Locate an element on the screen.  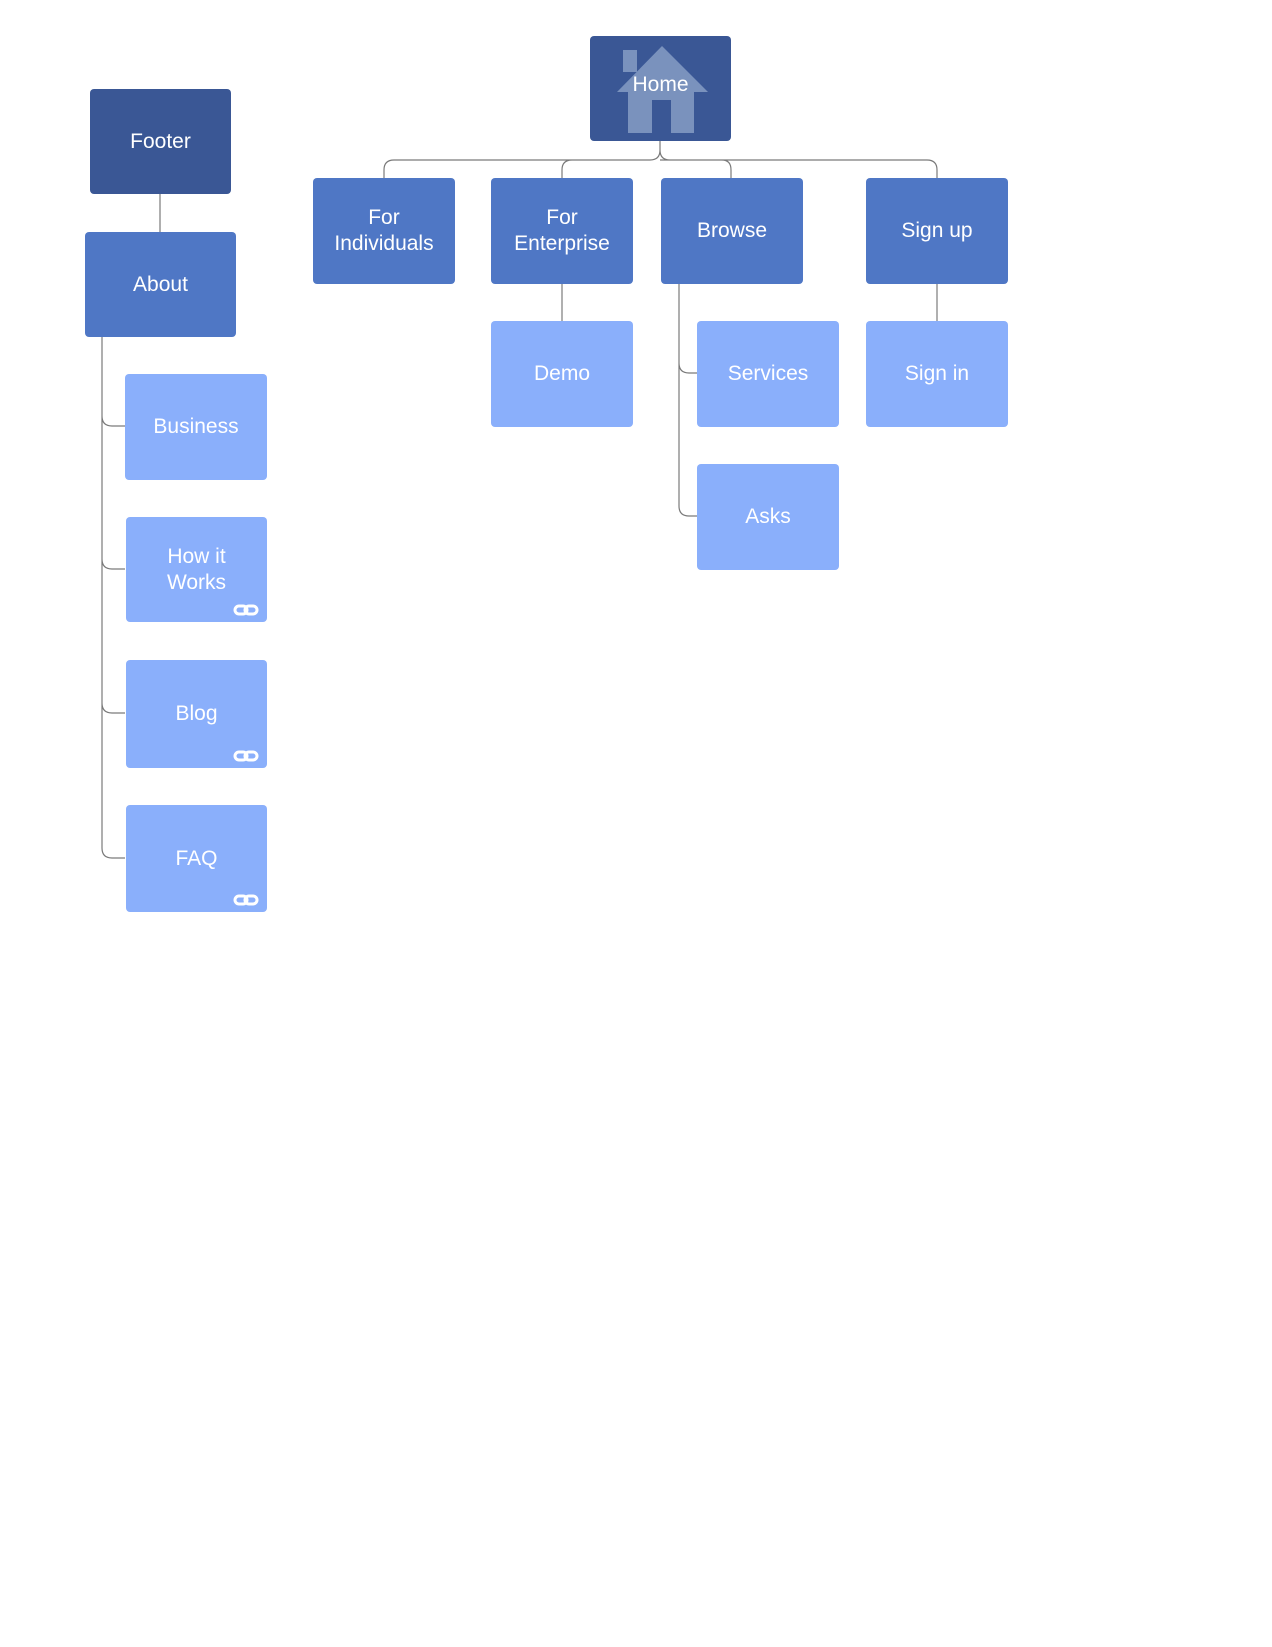
node-label: Footer is located at coordinates (160, 141).